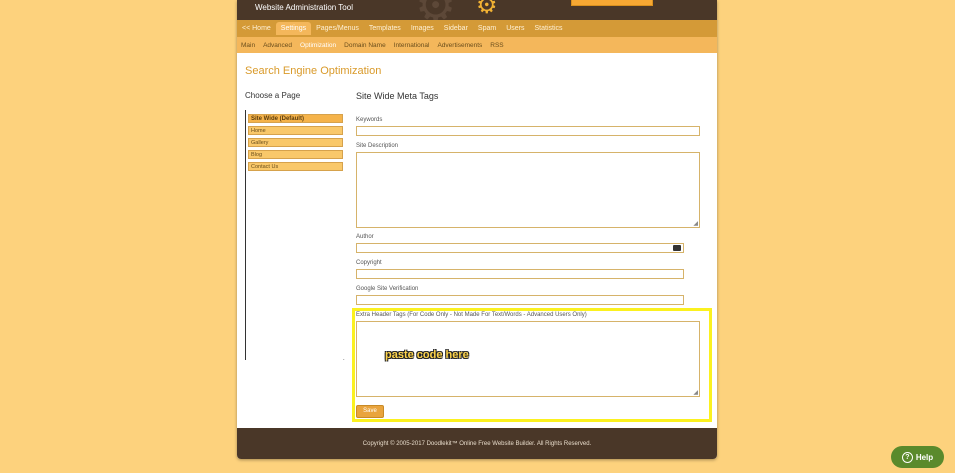  What do you see at coordinates (295, 130) in the screenshot?
I see `page-item-home: Home` at bounding box center [295, 130].